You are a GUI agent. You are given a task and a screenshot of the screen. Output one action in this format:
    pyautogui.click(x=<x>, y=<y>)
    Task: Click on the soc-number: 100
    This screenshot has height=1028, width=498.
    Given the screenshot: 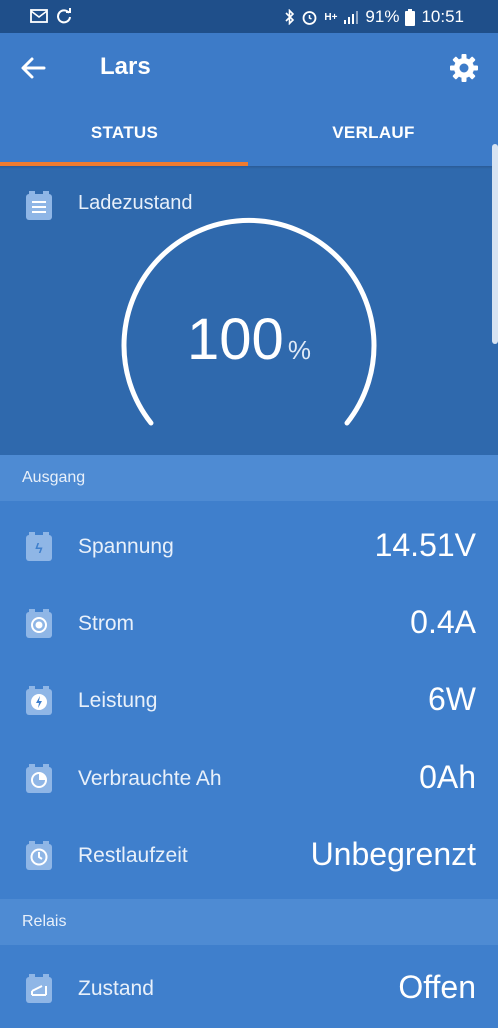 What is the action you would take?
    pyautogui.click(x=235, y=339)
    